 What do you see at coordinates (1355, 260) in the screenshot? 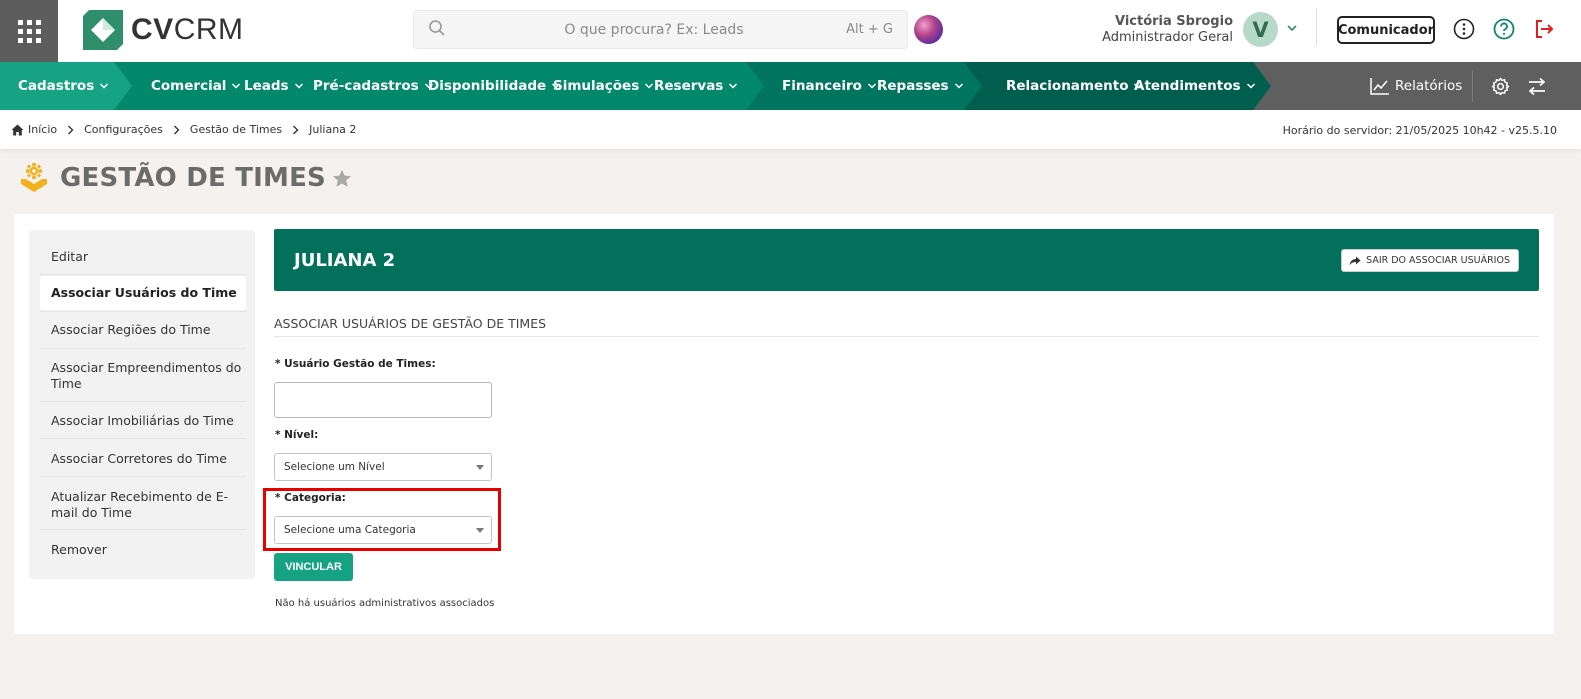
I see `share-arrow-icon` at bounding box center [1355, 260].